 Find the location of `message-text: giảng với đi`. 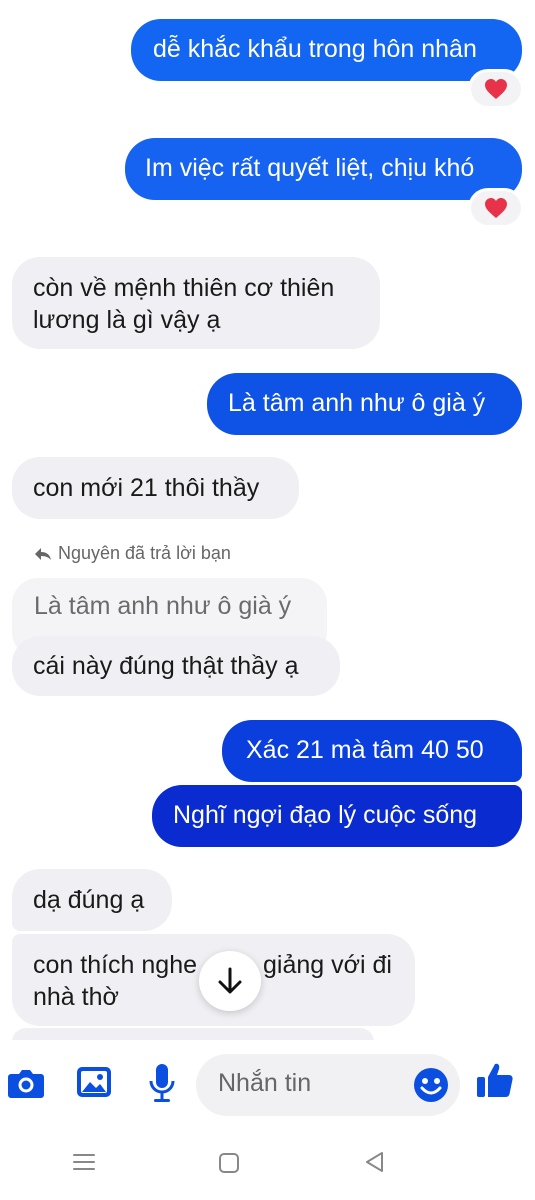

message-text: giảng với đi is located at coordinates (327, 965).